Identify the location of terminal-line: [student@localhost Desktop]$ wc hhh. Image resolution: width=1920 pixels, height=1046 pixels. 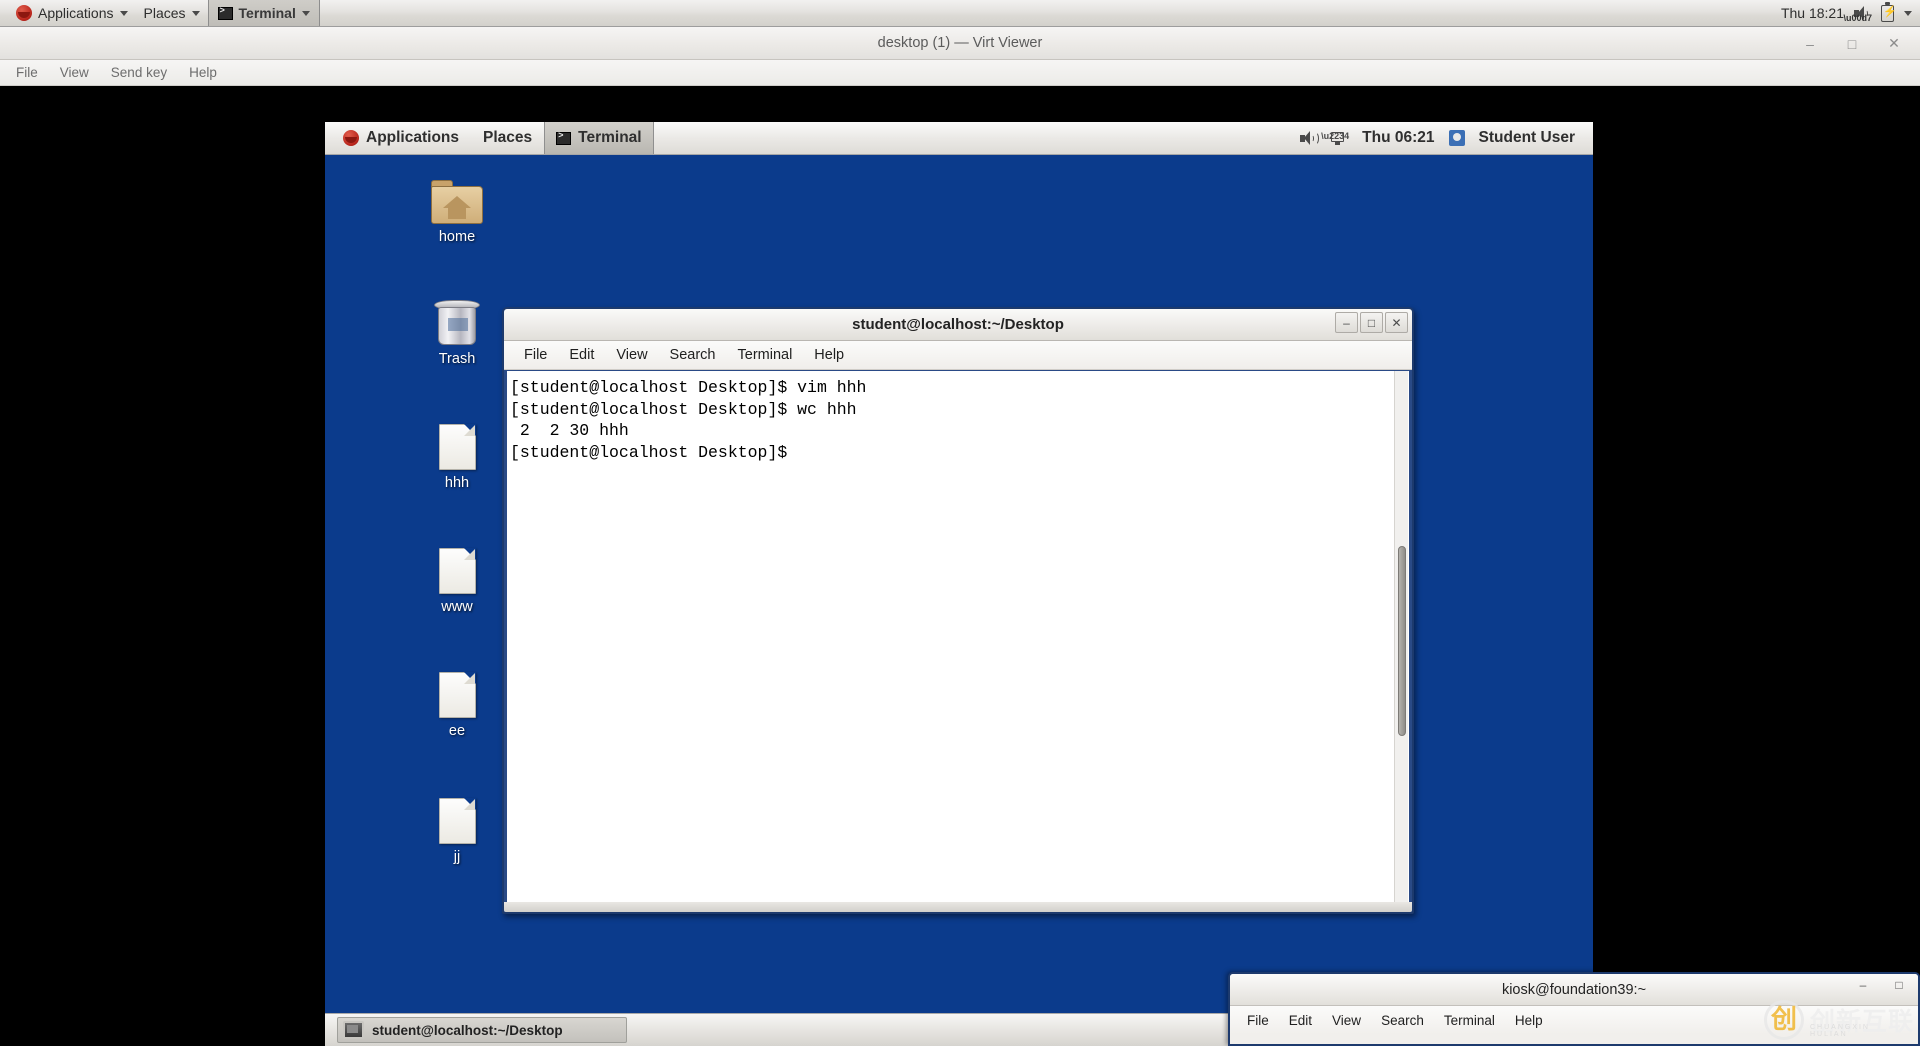
(683, 409).